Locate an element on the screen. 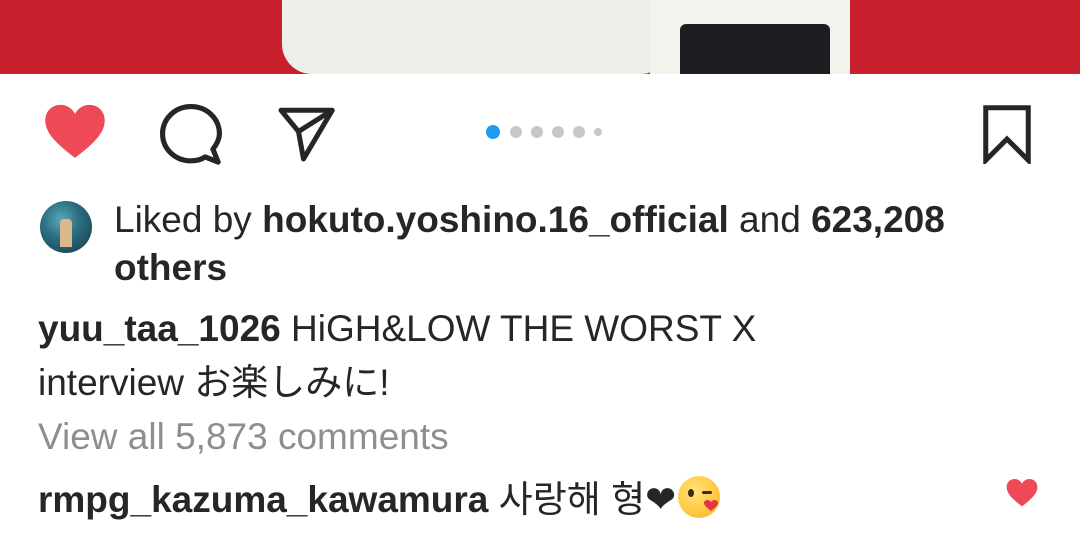  comment-preview: rmpg_kazuma_kawamura 사랑해 형❤ is located at coordinates (379, 500).